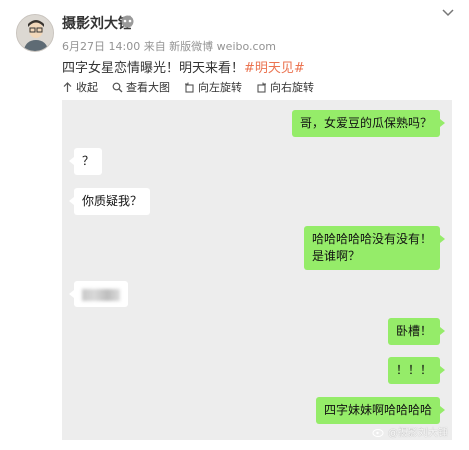 This screenshot has height=450, width=469. I want to click on image-toolbar: 收起 查看大图 向左旋转 向右旋转, so click(188, 87).